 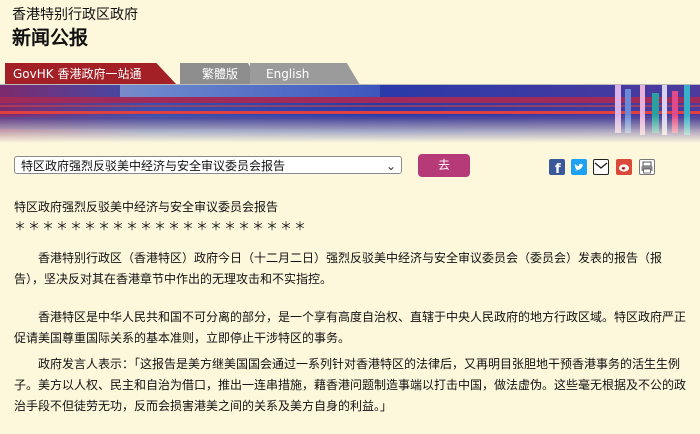 I want to click on email-icon, so click(x=601, y=167).